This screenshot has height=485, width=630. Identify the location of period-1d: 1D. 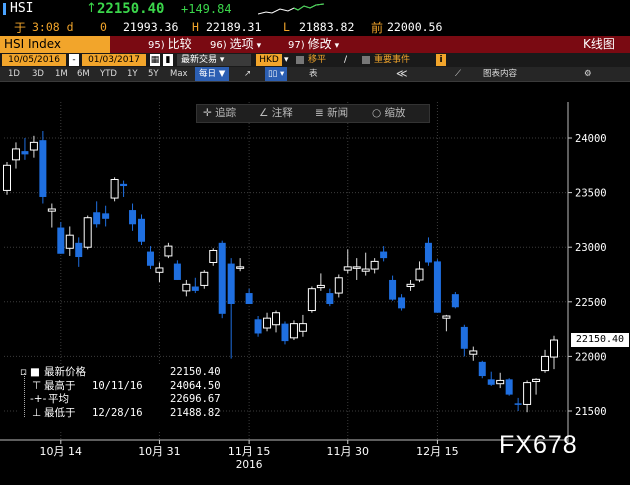
(14, 74).